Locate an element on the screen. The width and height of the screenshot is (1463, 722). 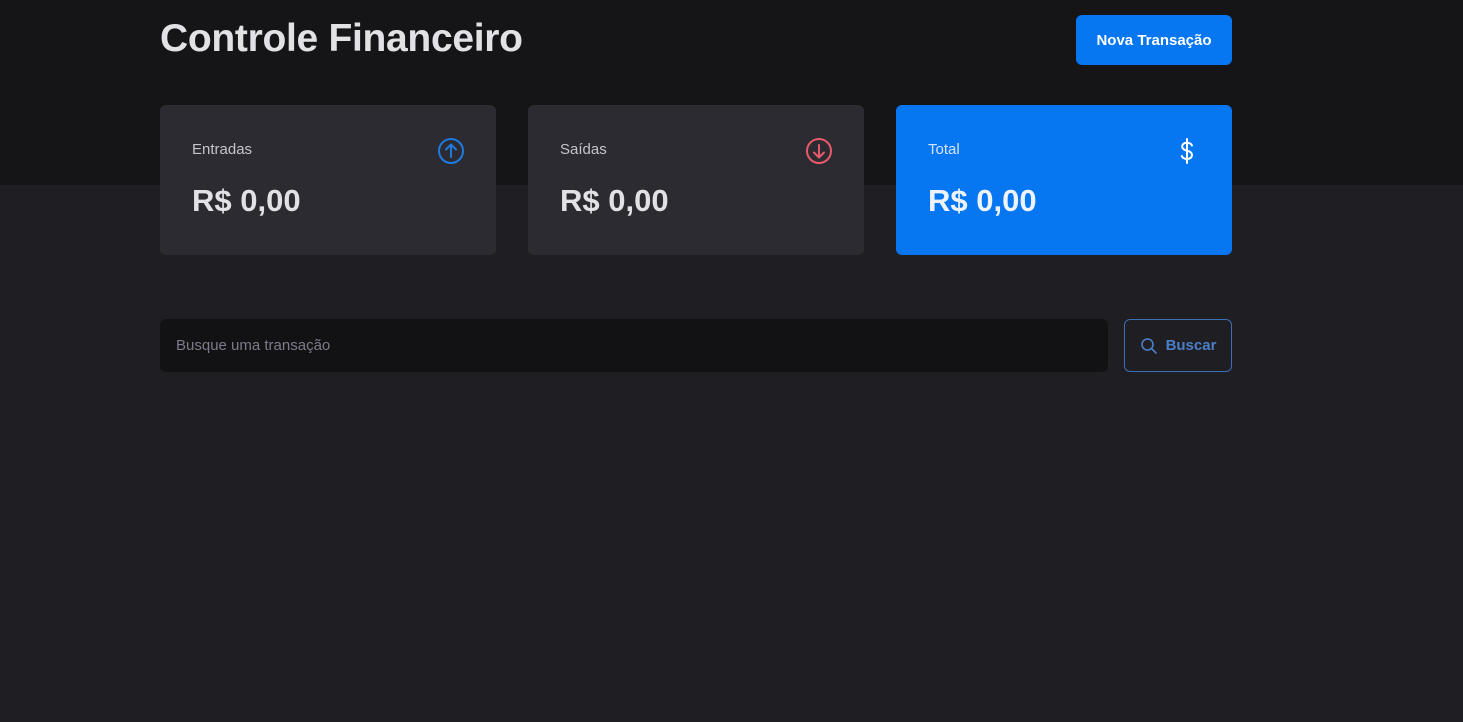
search-button-label: Buscar is located at coordinates (1191, 345).